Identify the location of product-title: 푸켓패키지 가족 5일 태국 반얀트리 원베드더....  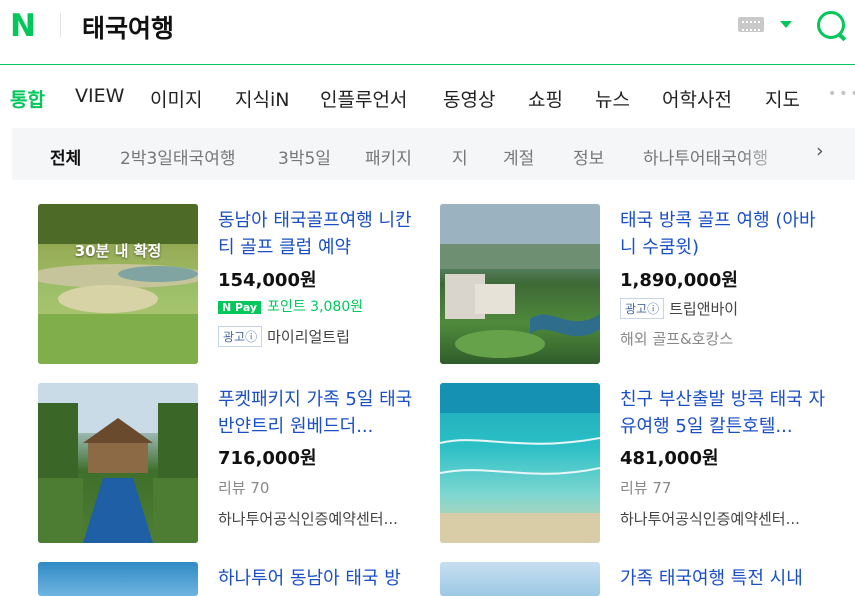
(323, 413).